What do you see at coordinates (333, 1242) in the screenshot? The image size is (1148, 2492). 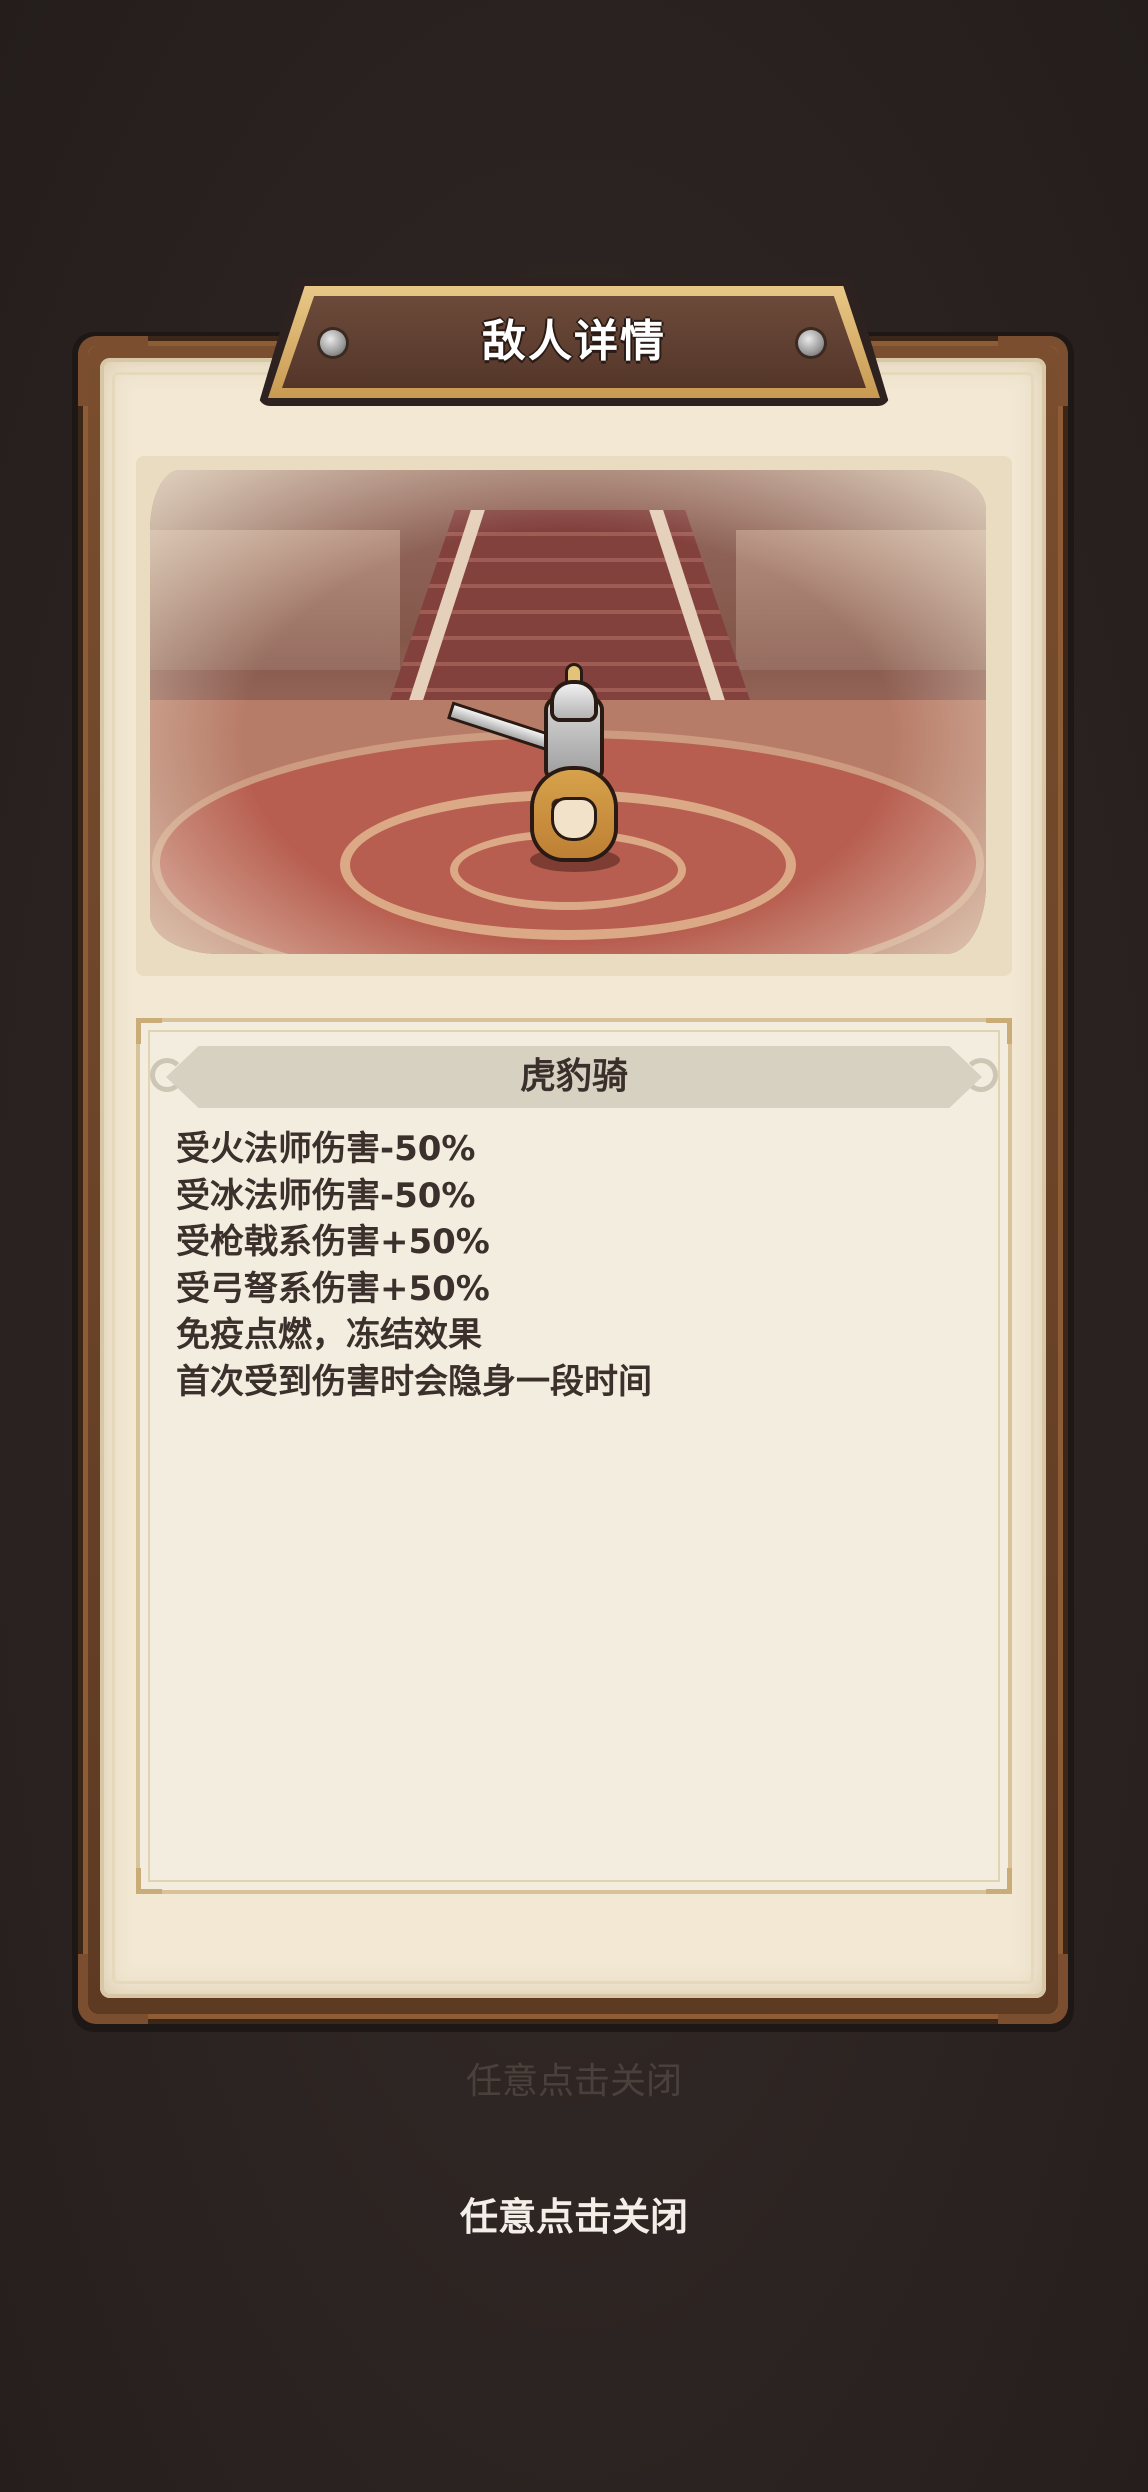 I see `enemy-trait: 受枪戟系伤害+50%` at bounding box center [333, 1242].